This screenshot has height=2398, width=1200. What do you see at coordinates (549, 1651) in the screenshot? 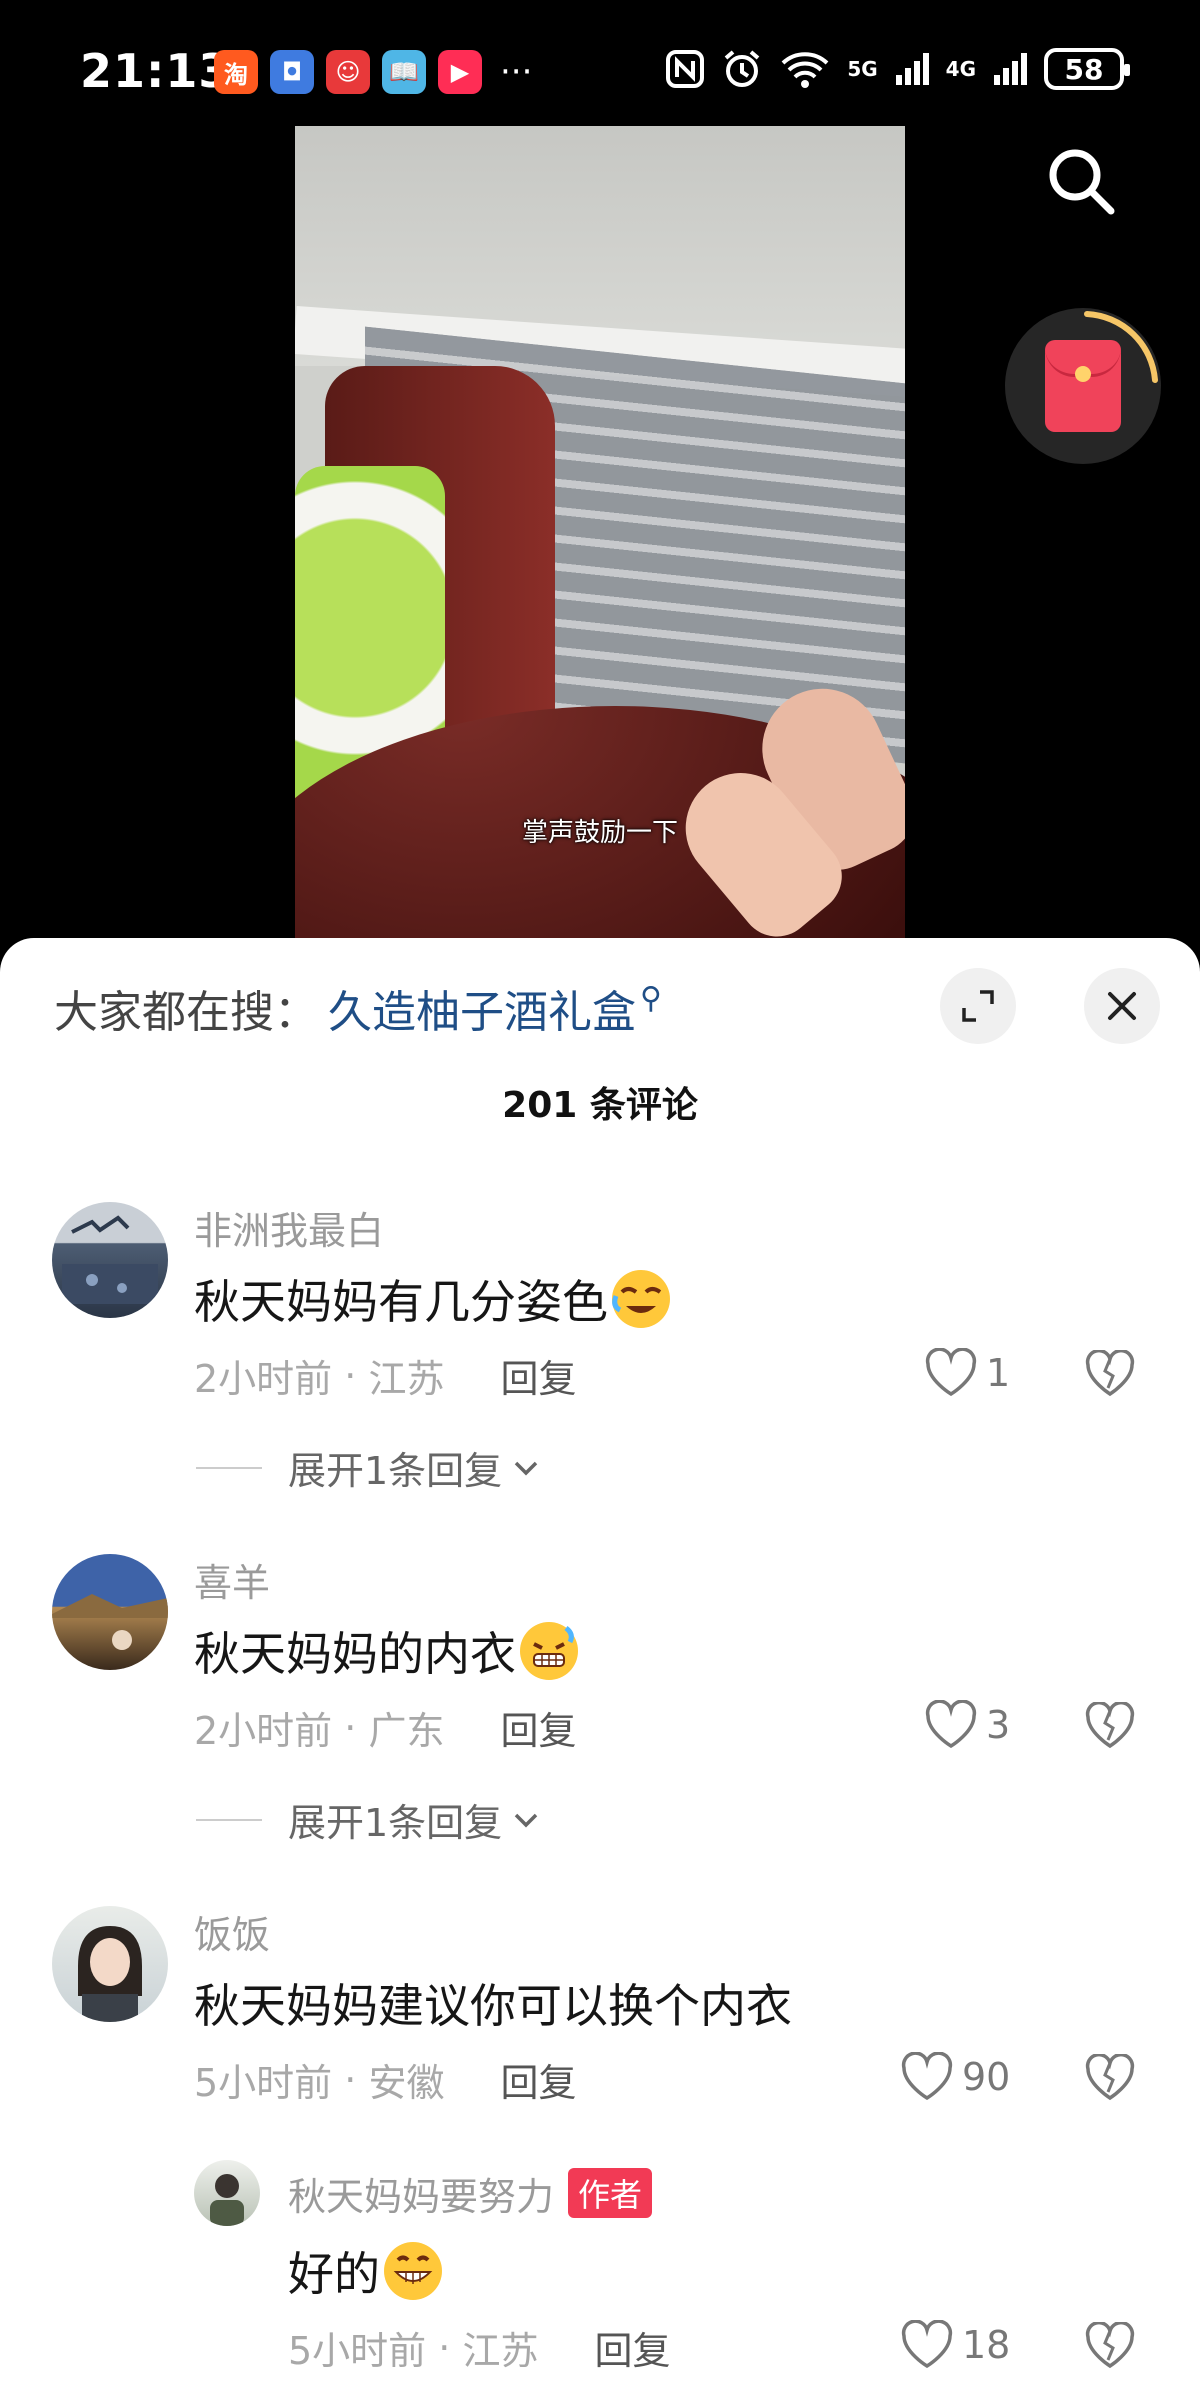
I see `grimace-emoji` at bounding box center [549, 1651].